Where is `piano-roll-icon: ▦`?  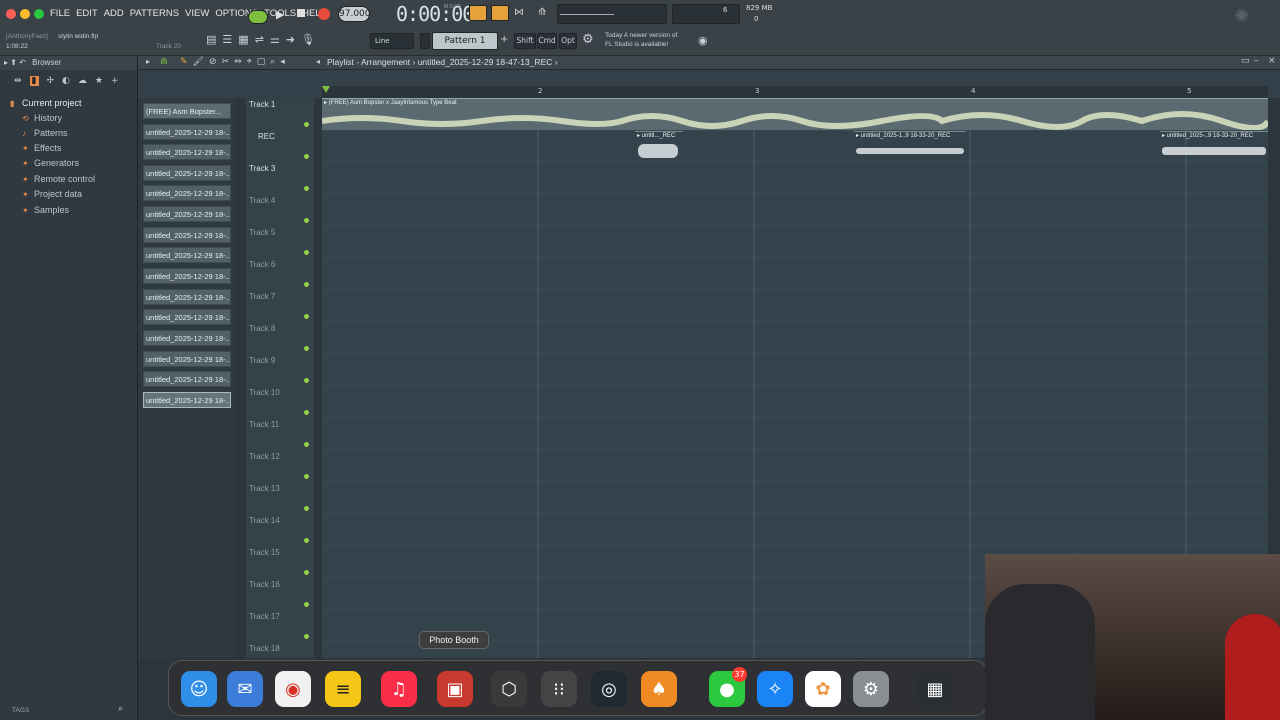
piano-roll-icon: ▦ is located at coordinates (243, 39).